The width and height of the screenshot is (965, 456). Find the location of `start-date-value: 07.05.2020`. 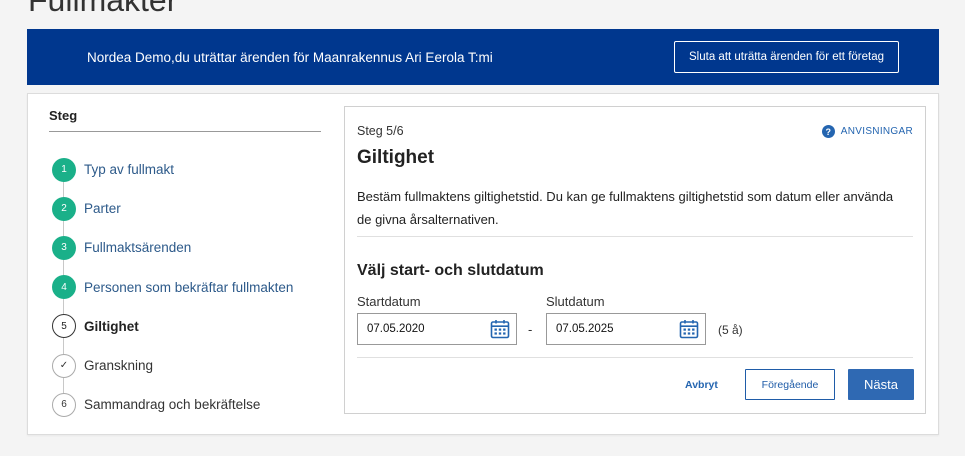

start-date-value: 07.05.2020 is located at coordinates (396, 329).